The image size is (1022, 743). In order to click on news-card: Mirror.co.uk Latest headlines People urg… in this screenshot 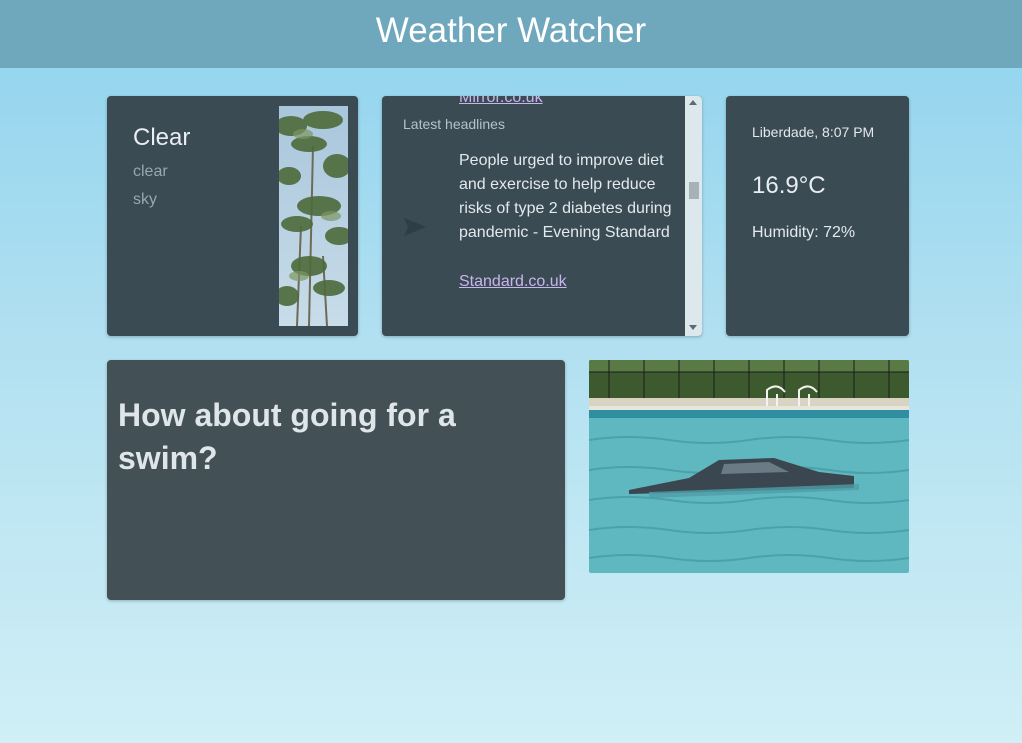, I will do `click(542, 216)`.